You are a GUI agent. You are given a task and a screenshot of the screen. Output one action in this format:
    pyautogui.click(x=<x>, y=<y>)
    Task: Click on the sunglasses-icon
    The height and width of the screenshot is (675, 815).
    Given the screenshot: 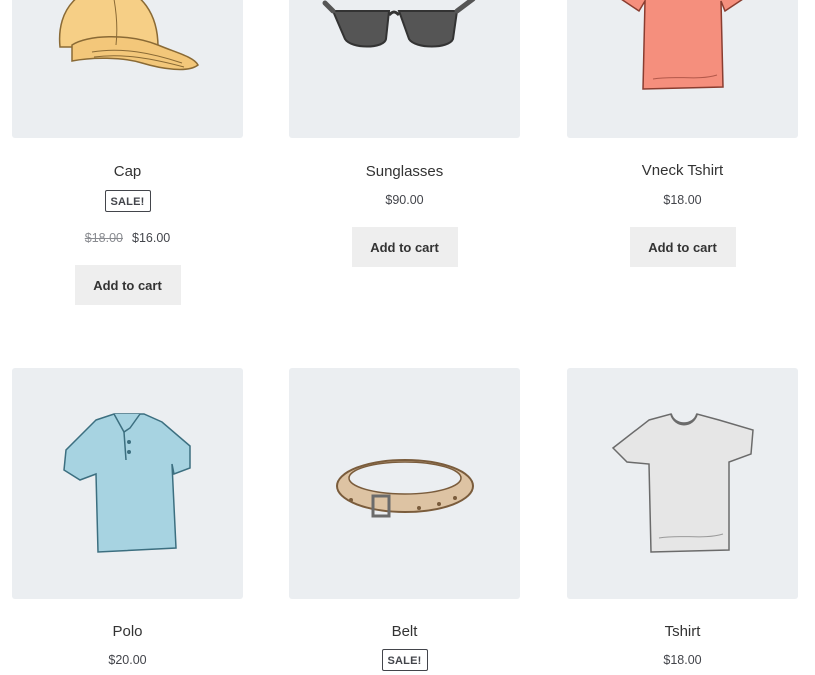 What is the action you would take?
    pyautogui.click(x=399, y=24)
    